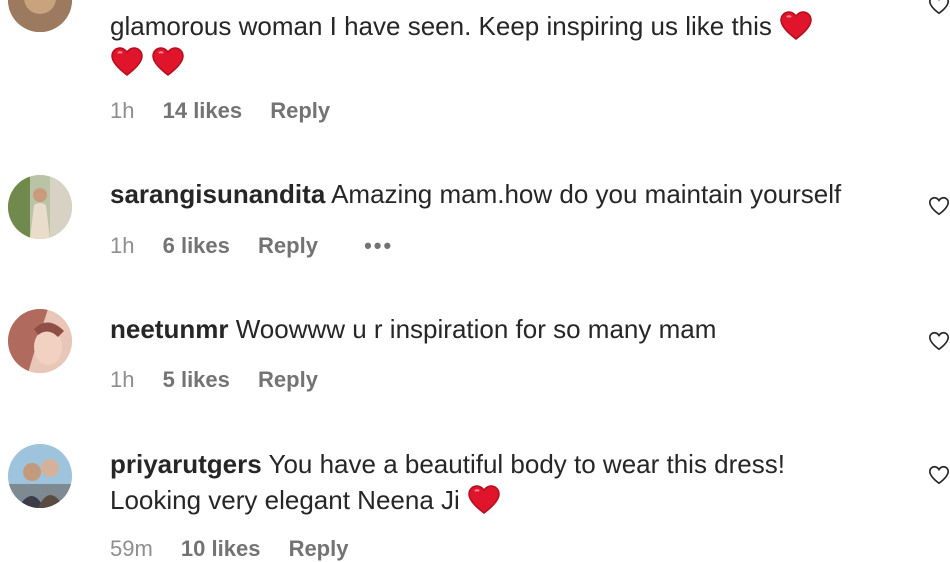 This screenshot has width=950, height=562. Describe the element at coordinates (131, 548) in the screenshot. I see `timestamp: 59m` at that location.